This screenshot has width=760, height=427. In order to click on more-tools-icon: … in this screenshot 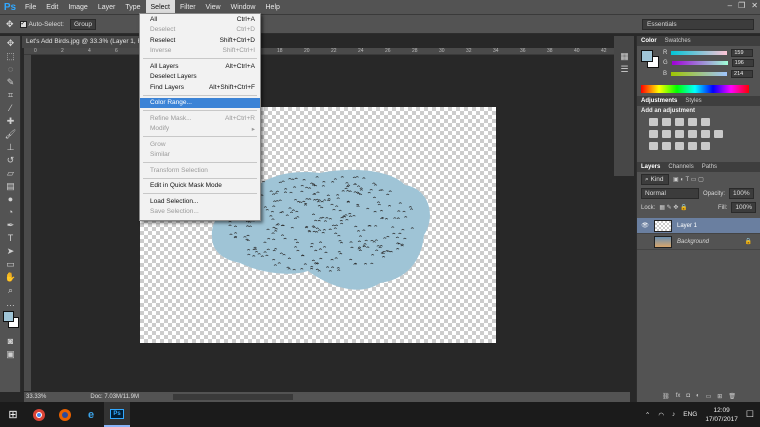, I will do `click(10, 303)`.